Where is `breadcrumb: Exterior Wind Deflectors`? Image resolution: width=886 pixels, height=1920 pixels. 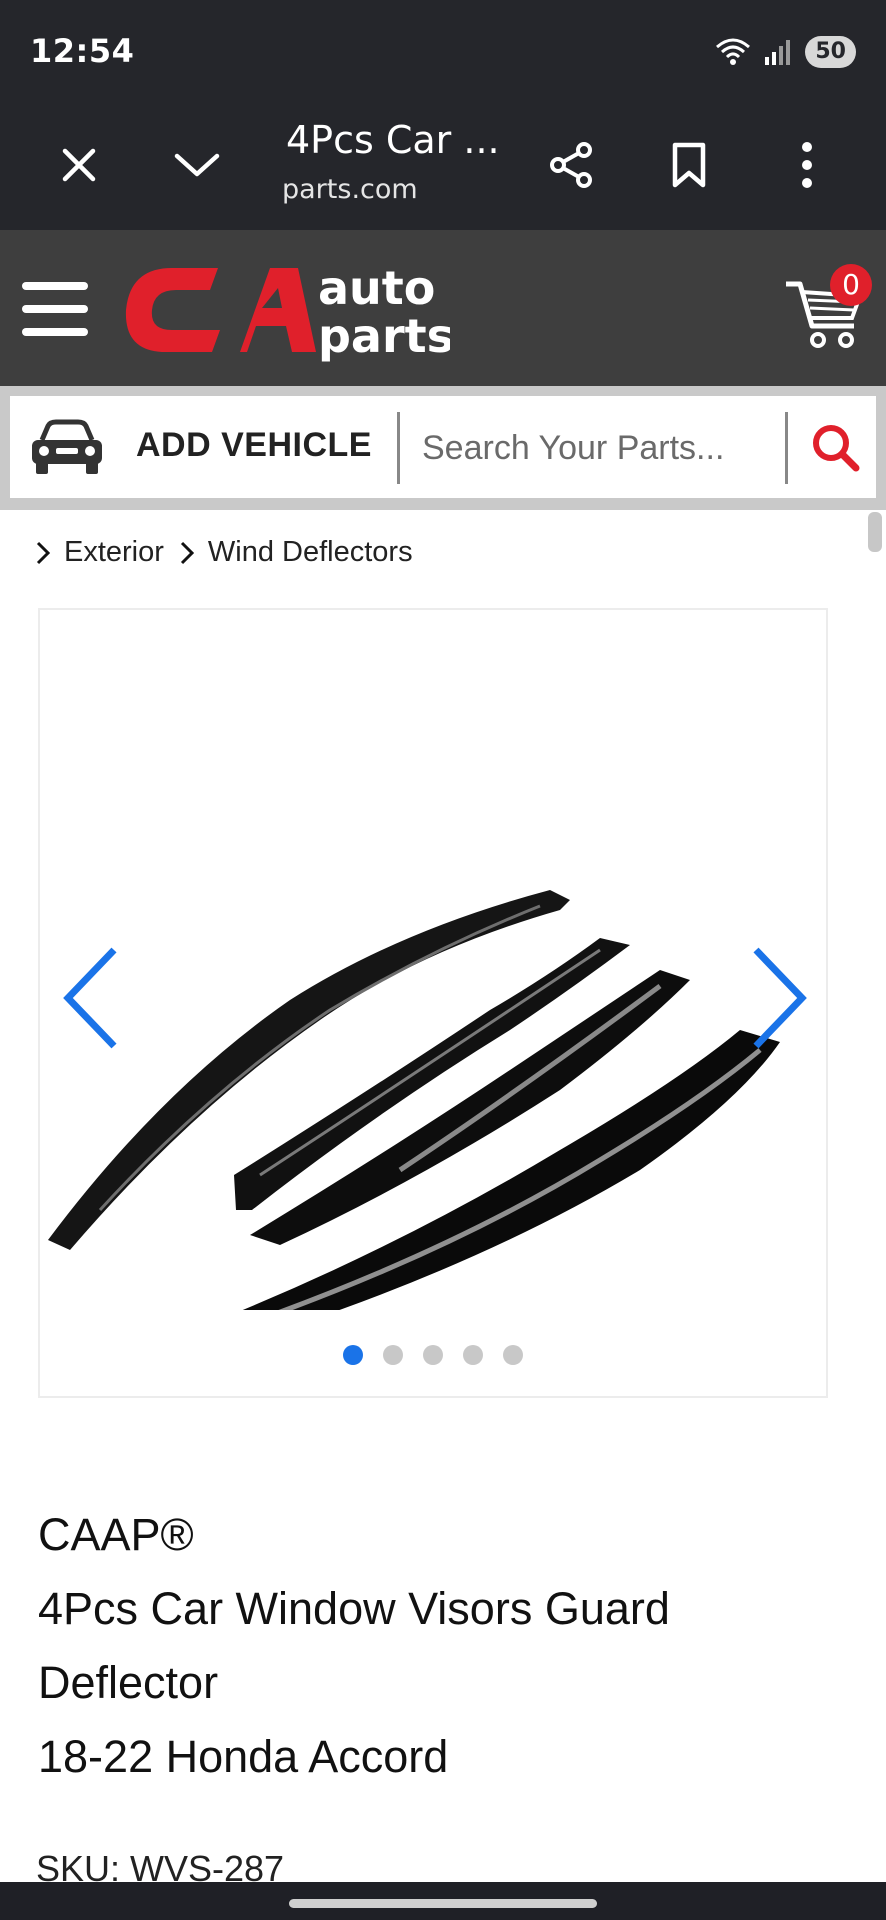
breadcrumb: Exterior Wind Deflectors is located at coordinates (232, 552).